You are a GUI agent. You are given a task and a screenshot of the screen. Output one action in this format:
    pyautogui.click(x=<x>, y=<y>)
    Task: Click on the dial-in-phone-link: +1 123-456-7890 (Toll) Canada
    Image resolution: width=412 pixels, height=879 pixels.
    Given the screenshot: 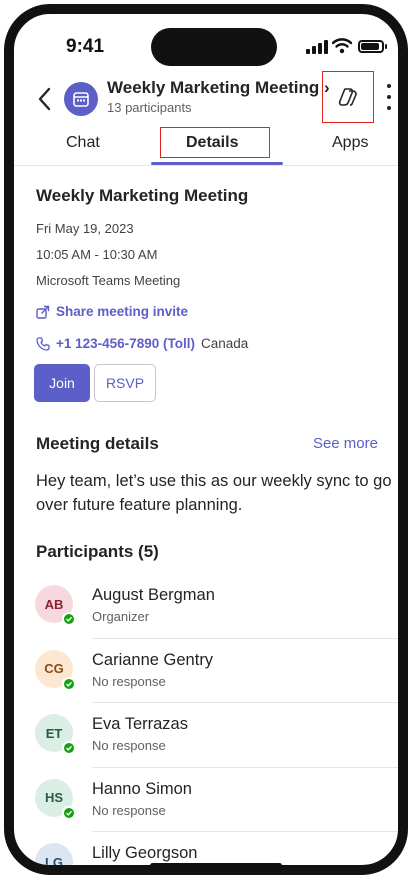 What is the action you would take?
    pyautogui.click(x=142, y=343)
    